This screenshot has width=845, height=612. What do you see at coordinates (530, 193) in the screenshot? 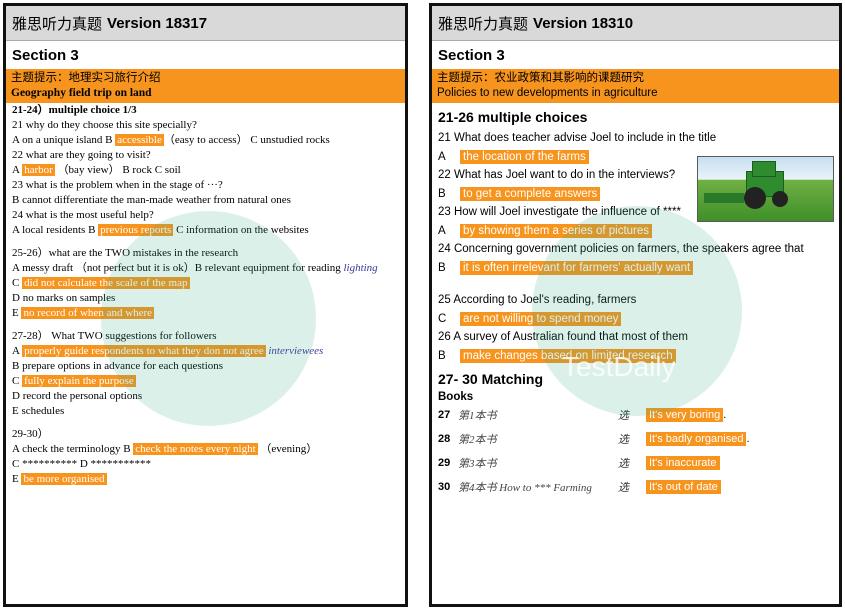
I see `r-q22-answer: to get a complete answers` at bounding box center [530, 193].